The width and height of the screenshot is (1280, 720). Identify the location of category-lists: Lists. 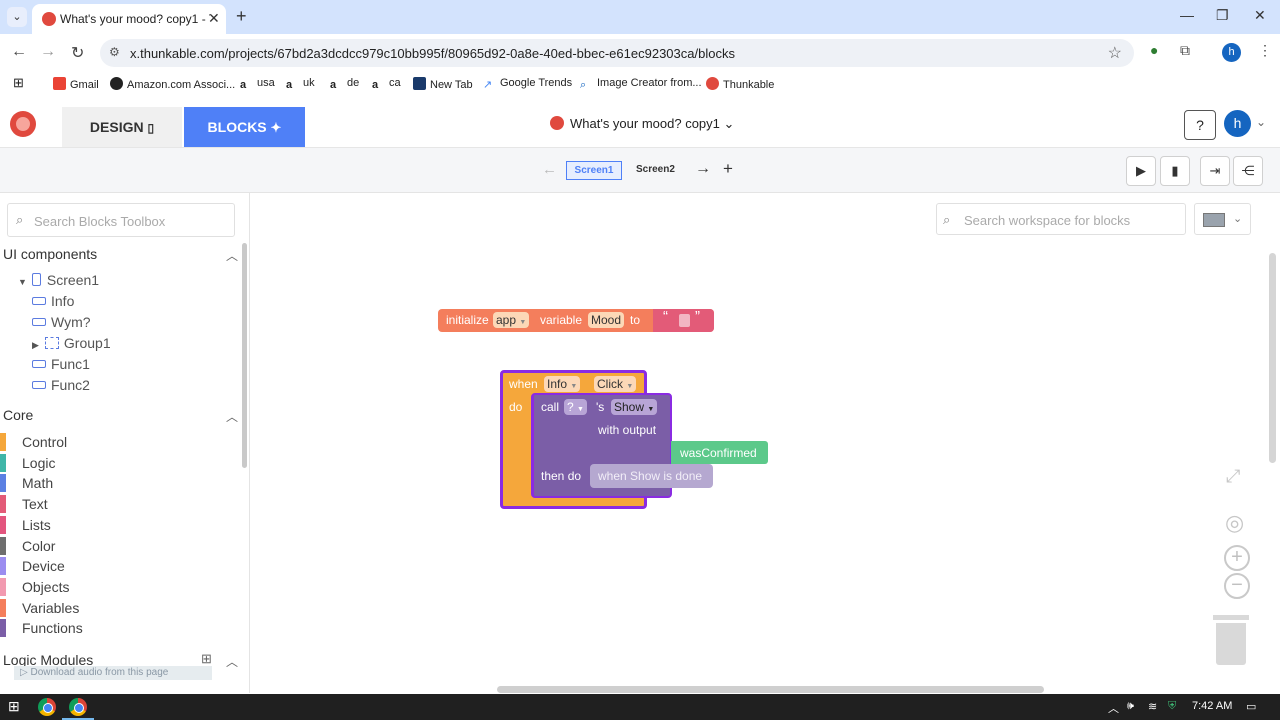
(120, 524).